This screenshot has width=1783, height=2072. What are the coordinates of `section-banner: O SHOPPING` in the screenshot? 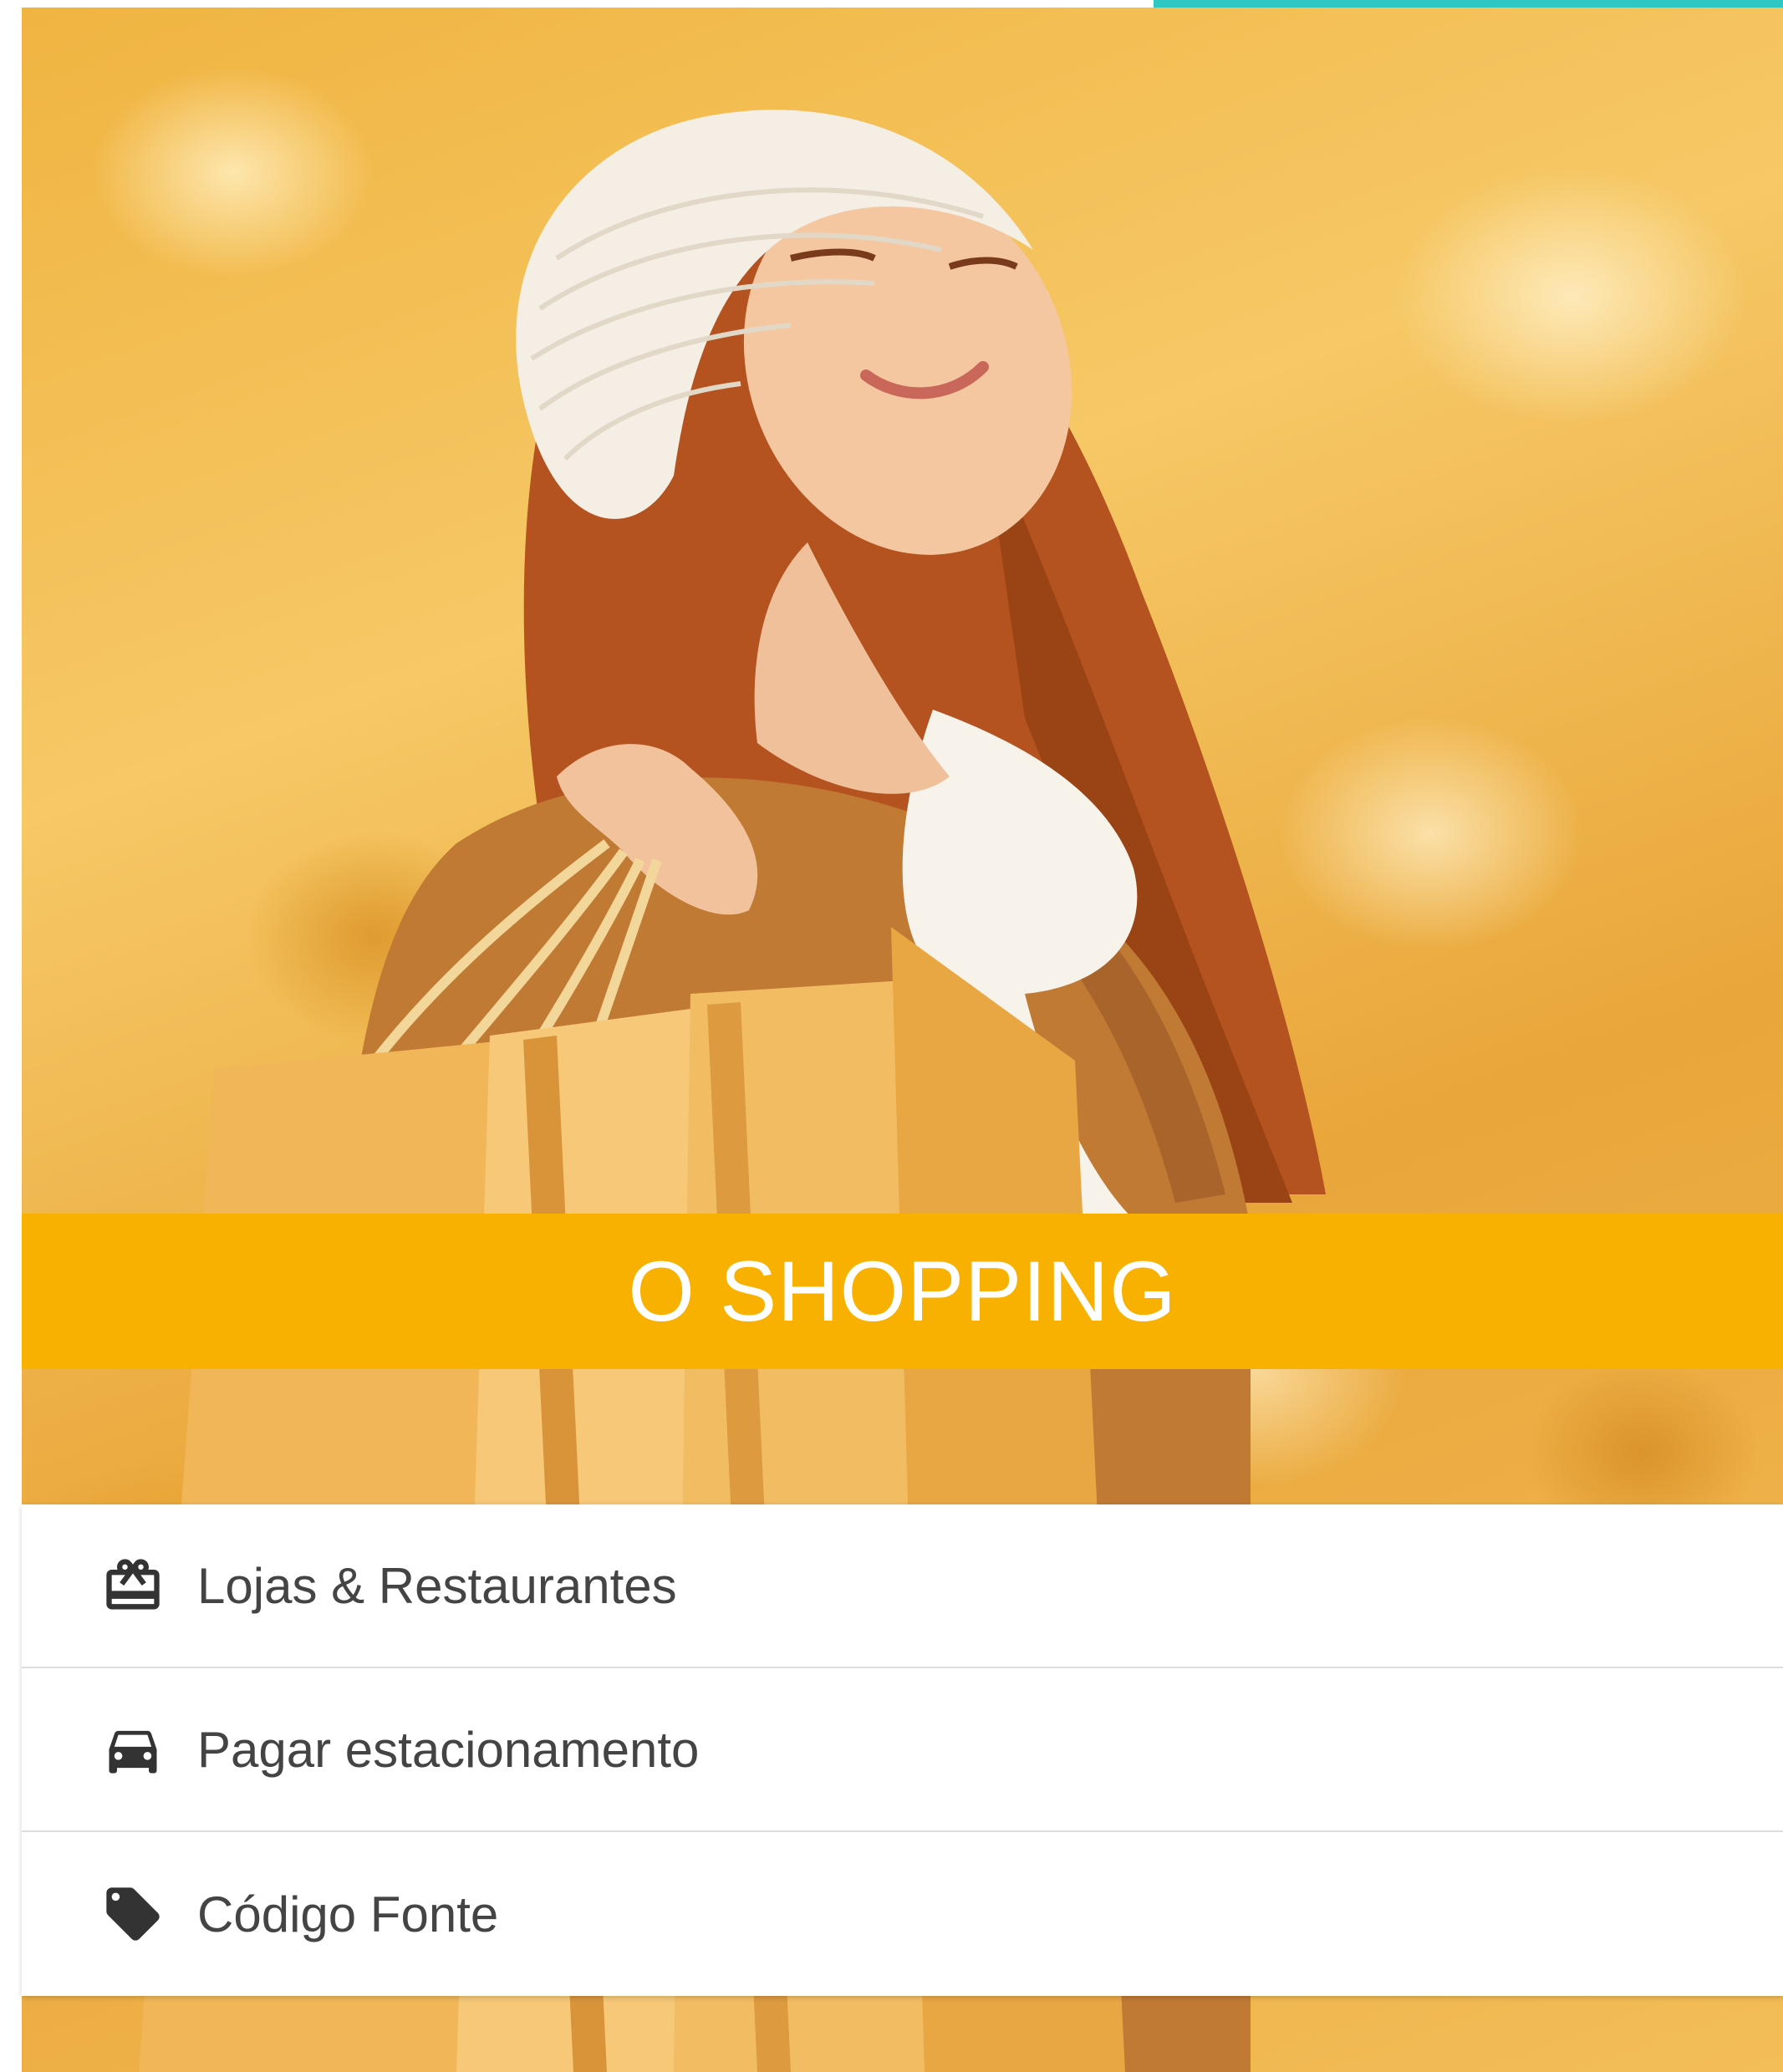 It's located at (903, 1291).